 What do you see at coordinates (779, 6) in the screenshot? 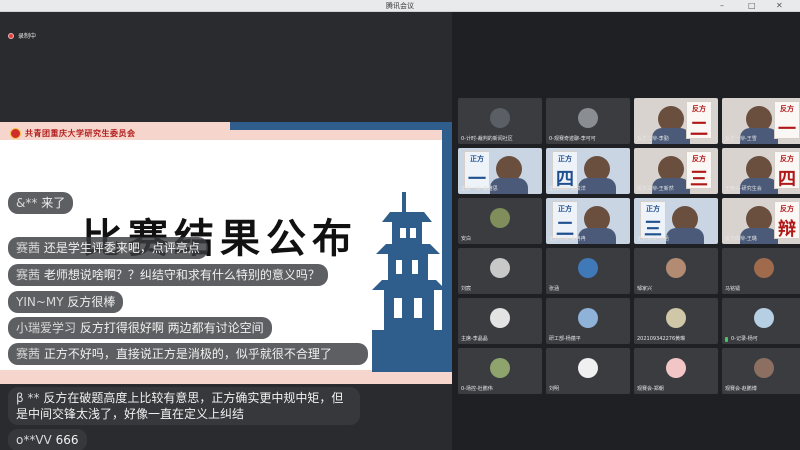
I see `close-icon: ✕` at bounding box center [779, 6].